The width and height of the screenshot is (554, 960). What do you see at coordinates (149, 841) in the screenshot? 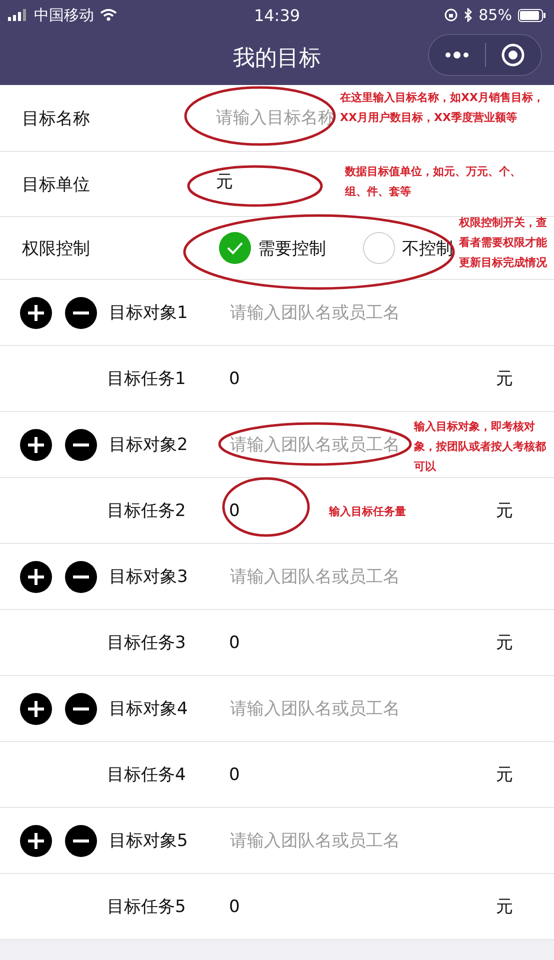
I see `target-label: 目标对象5` at bounding box center [149, 841].